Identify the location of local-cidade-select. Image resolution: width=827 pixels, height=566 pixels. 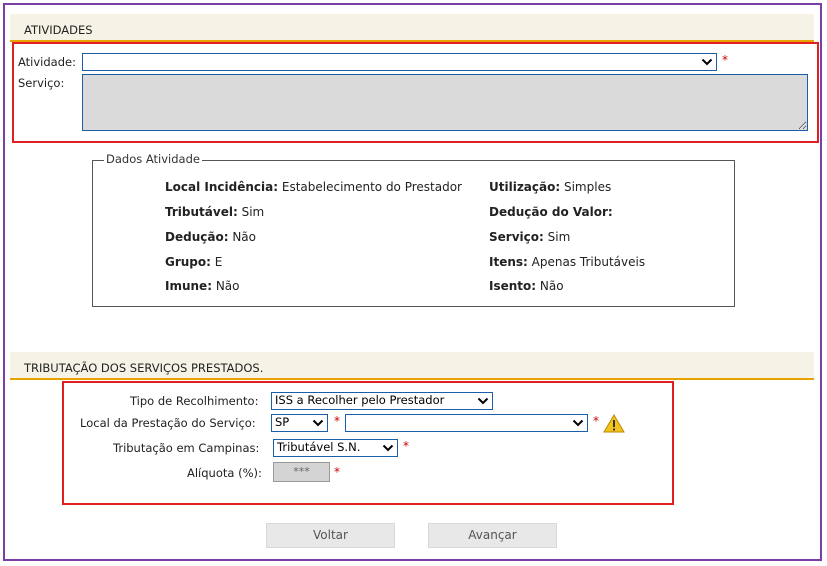
(466, 423).